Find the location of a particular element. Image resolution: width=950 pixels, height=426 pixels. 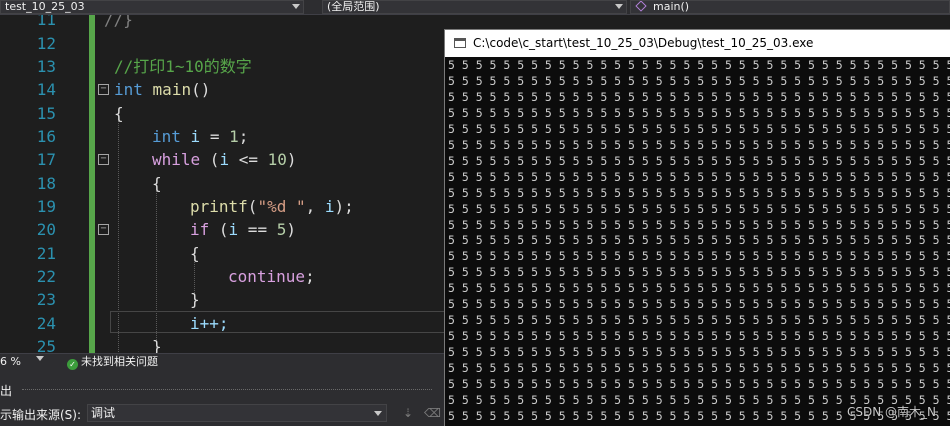

code-line: i++; is located at coordinates (209, 323).